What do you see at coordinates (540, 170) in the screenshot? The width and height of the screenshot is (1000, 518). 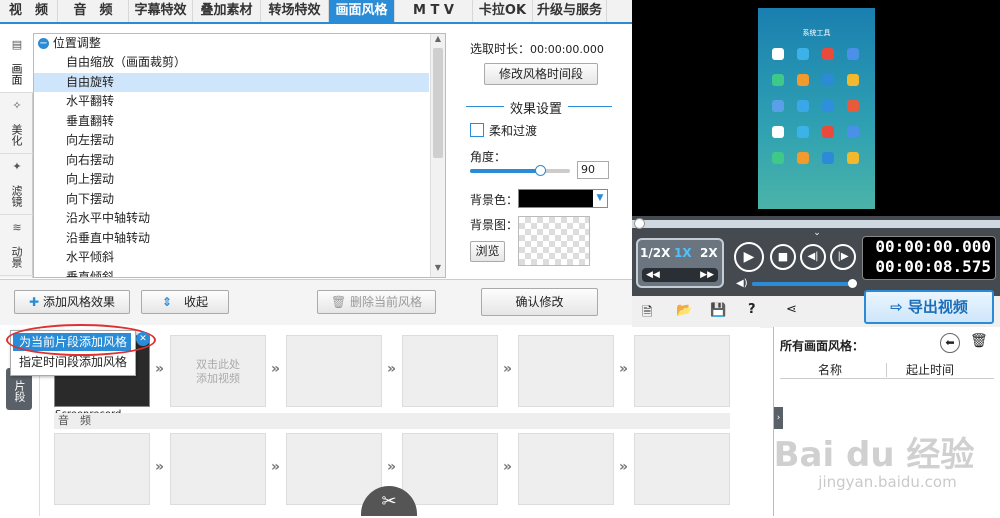 I see `angle-slider-thumb` at bounding box center [540, 170].